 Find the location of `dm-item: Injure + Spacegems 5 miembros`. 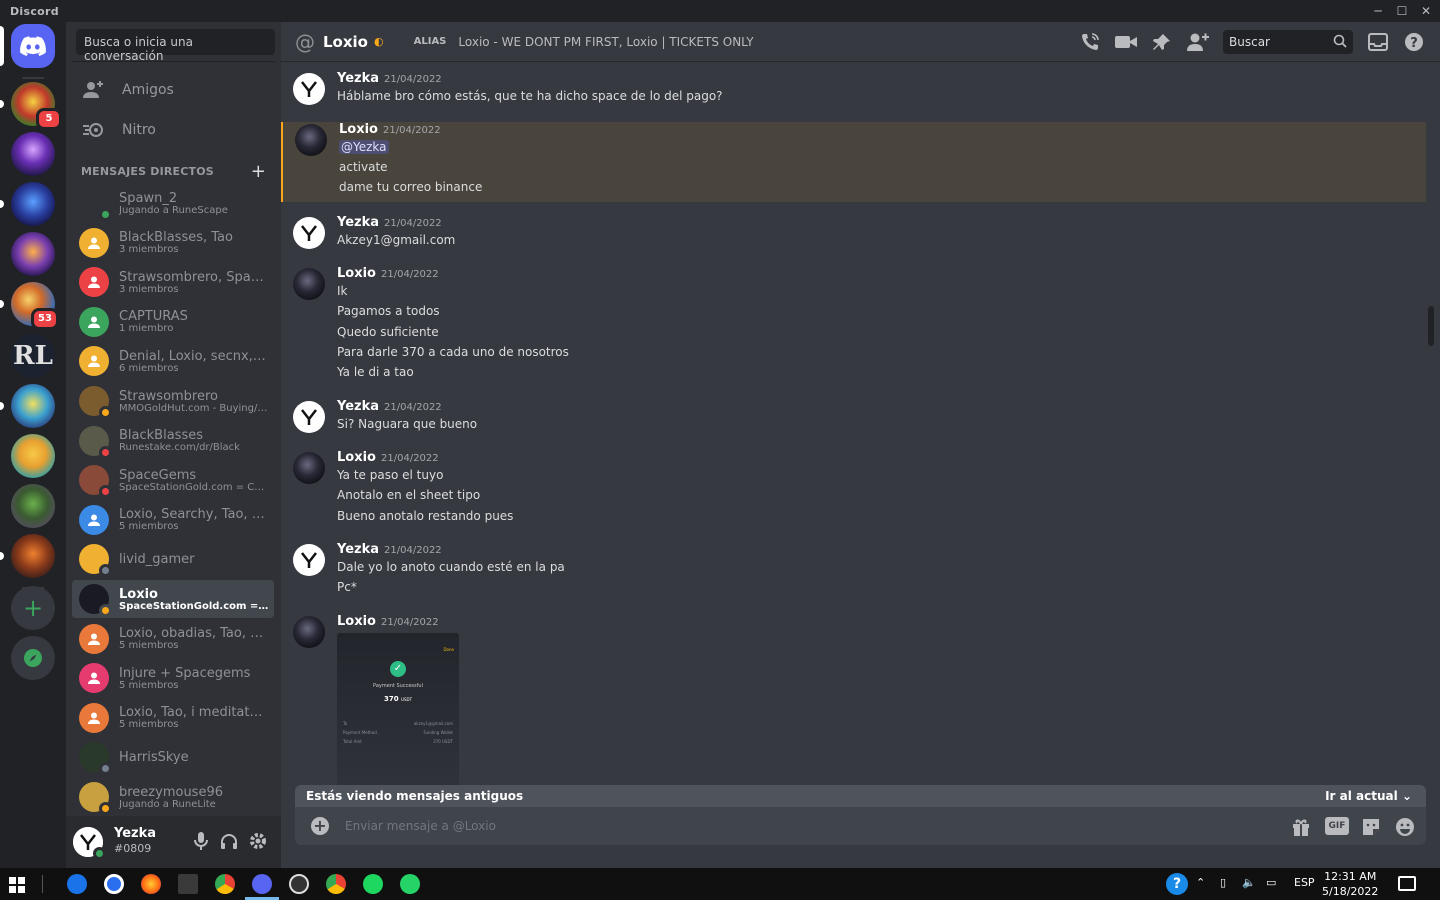

dm-item: Injure + Spacegems 5 miembros is located at coordinates (173, 678).